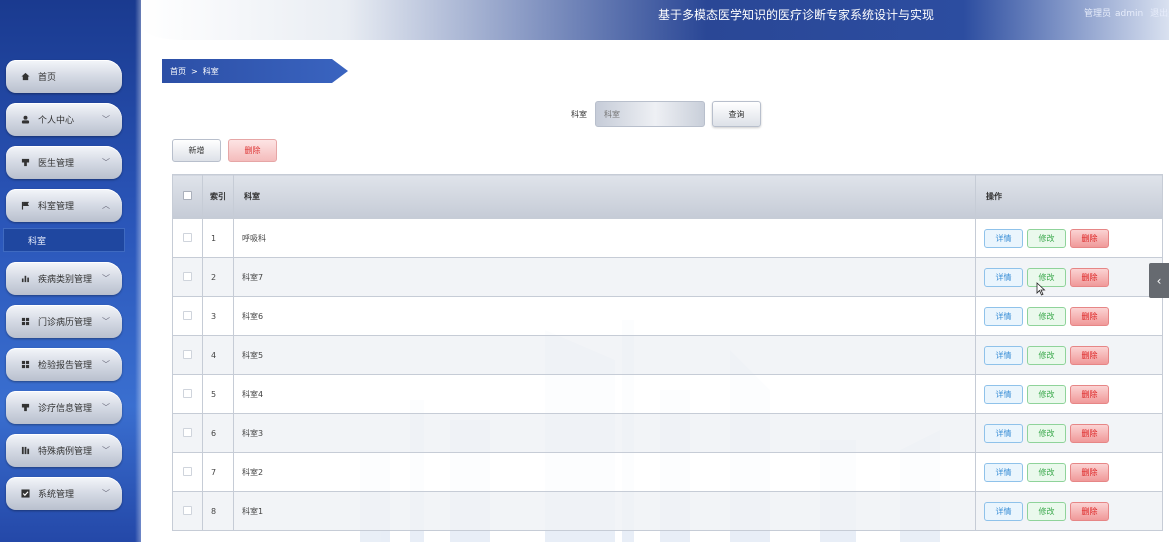 The width and height of the screenshot is (1169, 542). What do you see at coordinates (56, 207) in the screenshot?
I see `sidebar-item-label: 科室管理` at bounding box center [56, 207].